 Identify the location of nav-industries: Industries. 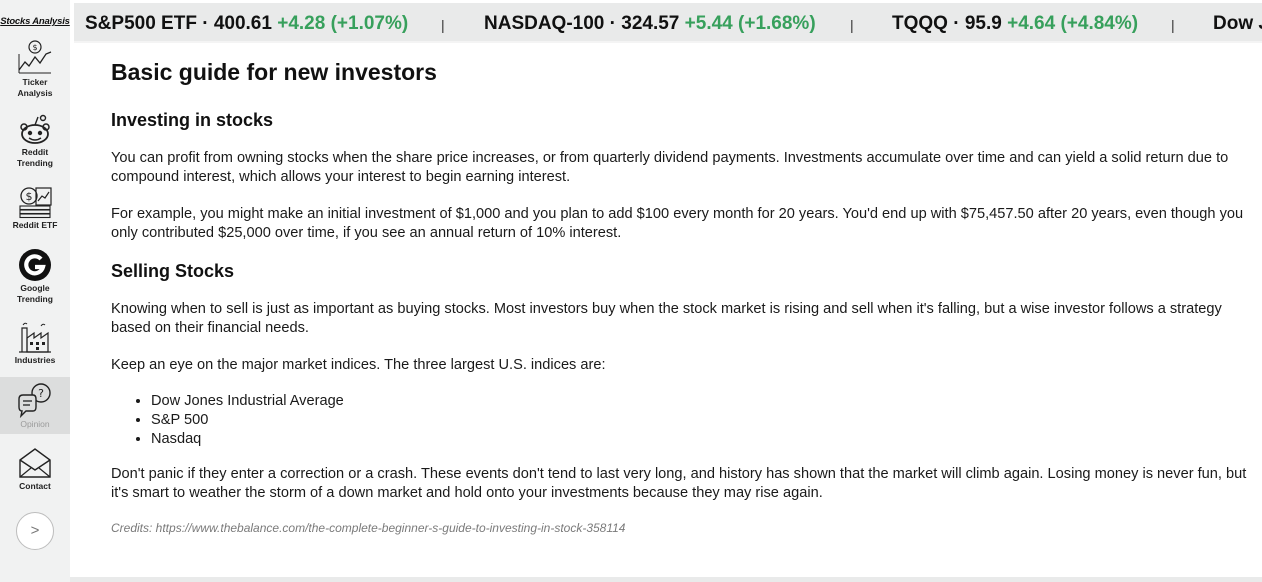
(35, 343).